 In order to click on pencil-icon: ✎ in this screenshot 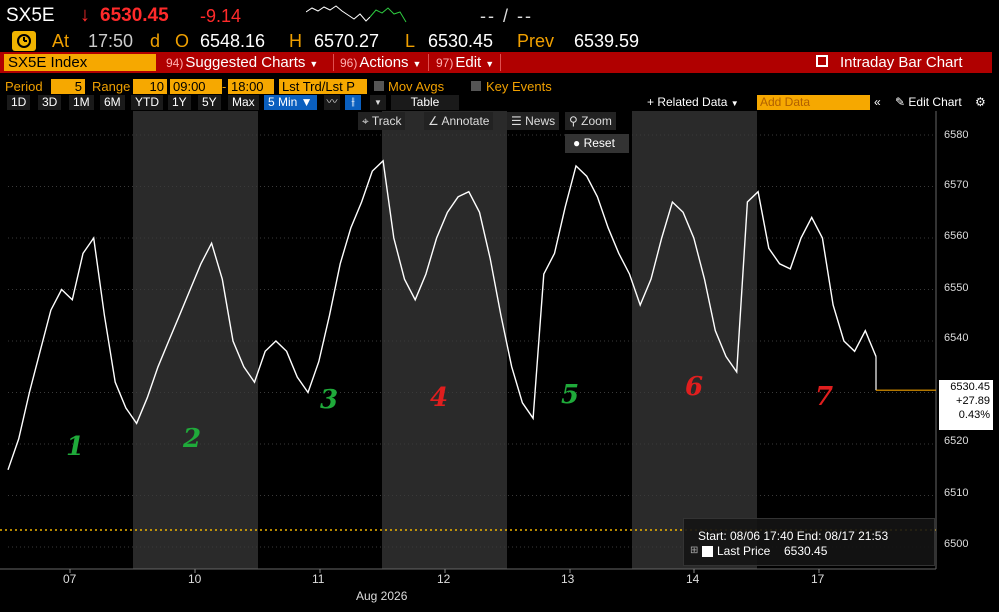, I will do `click(900, 102)`.